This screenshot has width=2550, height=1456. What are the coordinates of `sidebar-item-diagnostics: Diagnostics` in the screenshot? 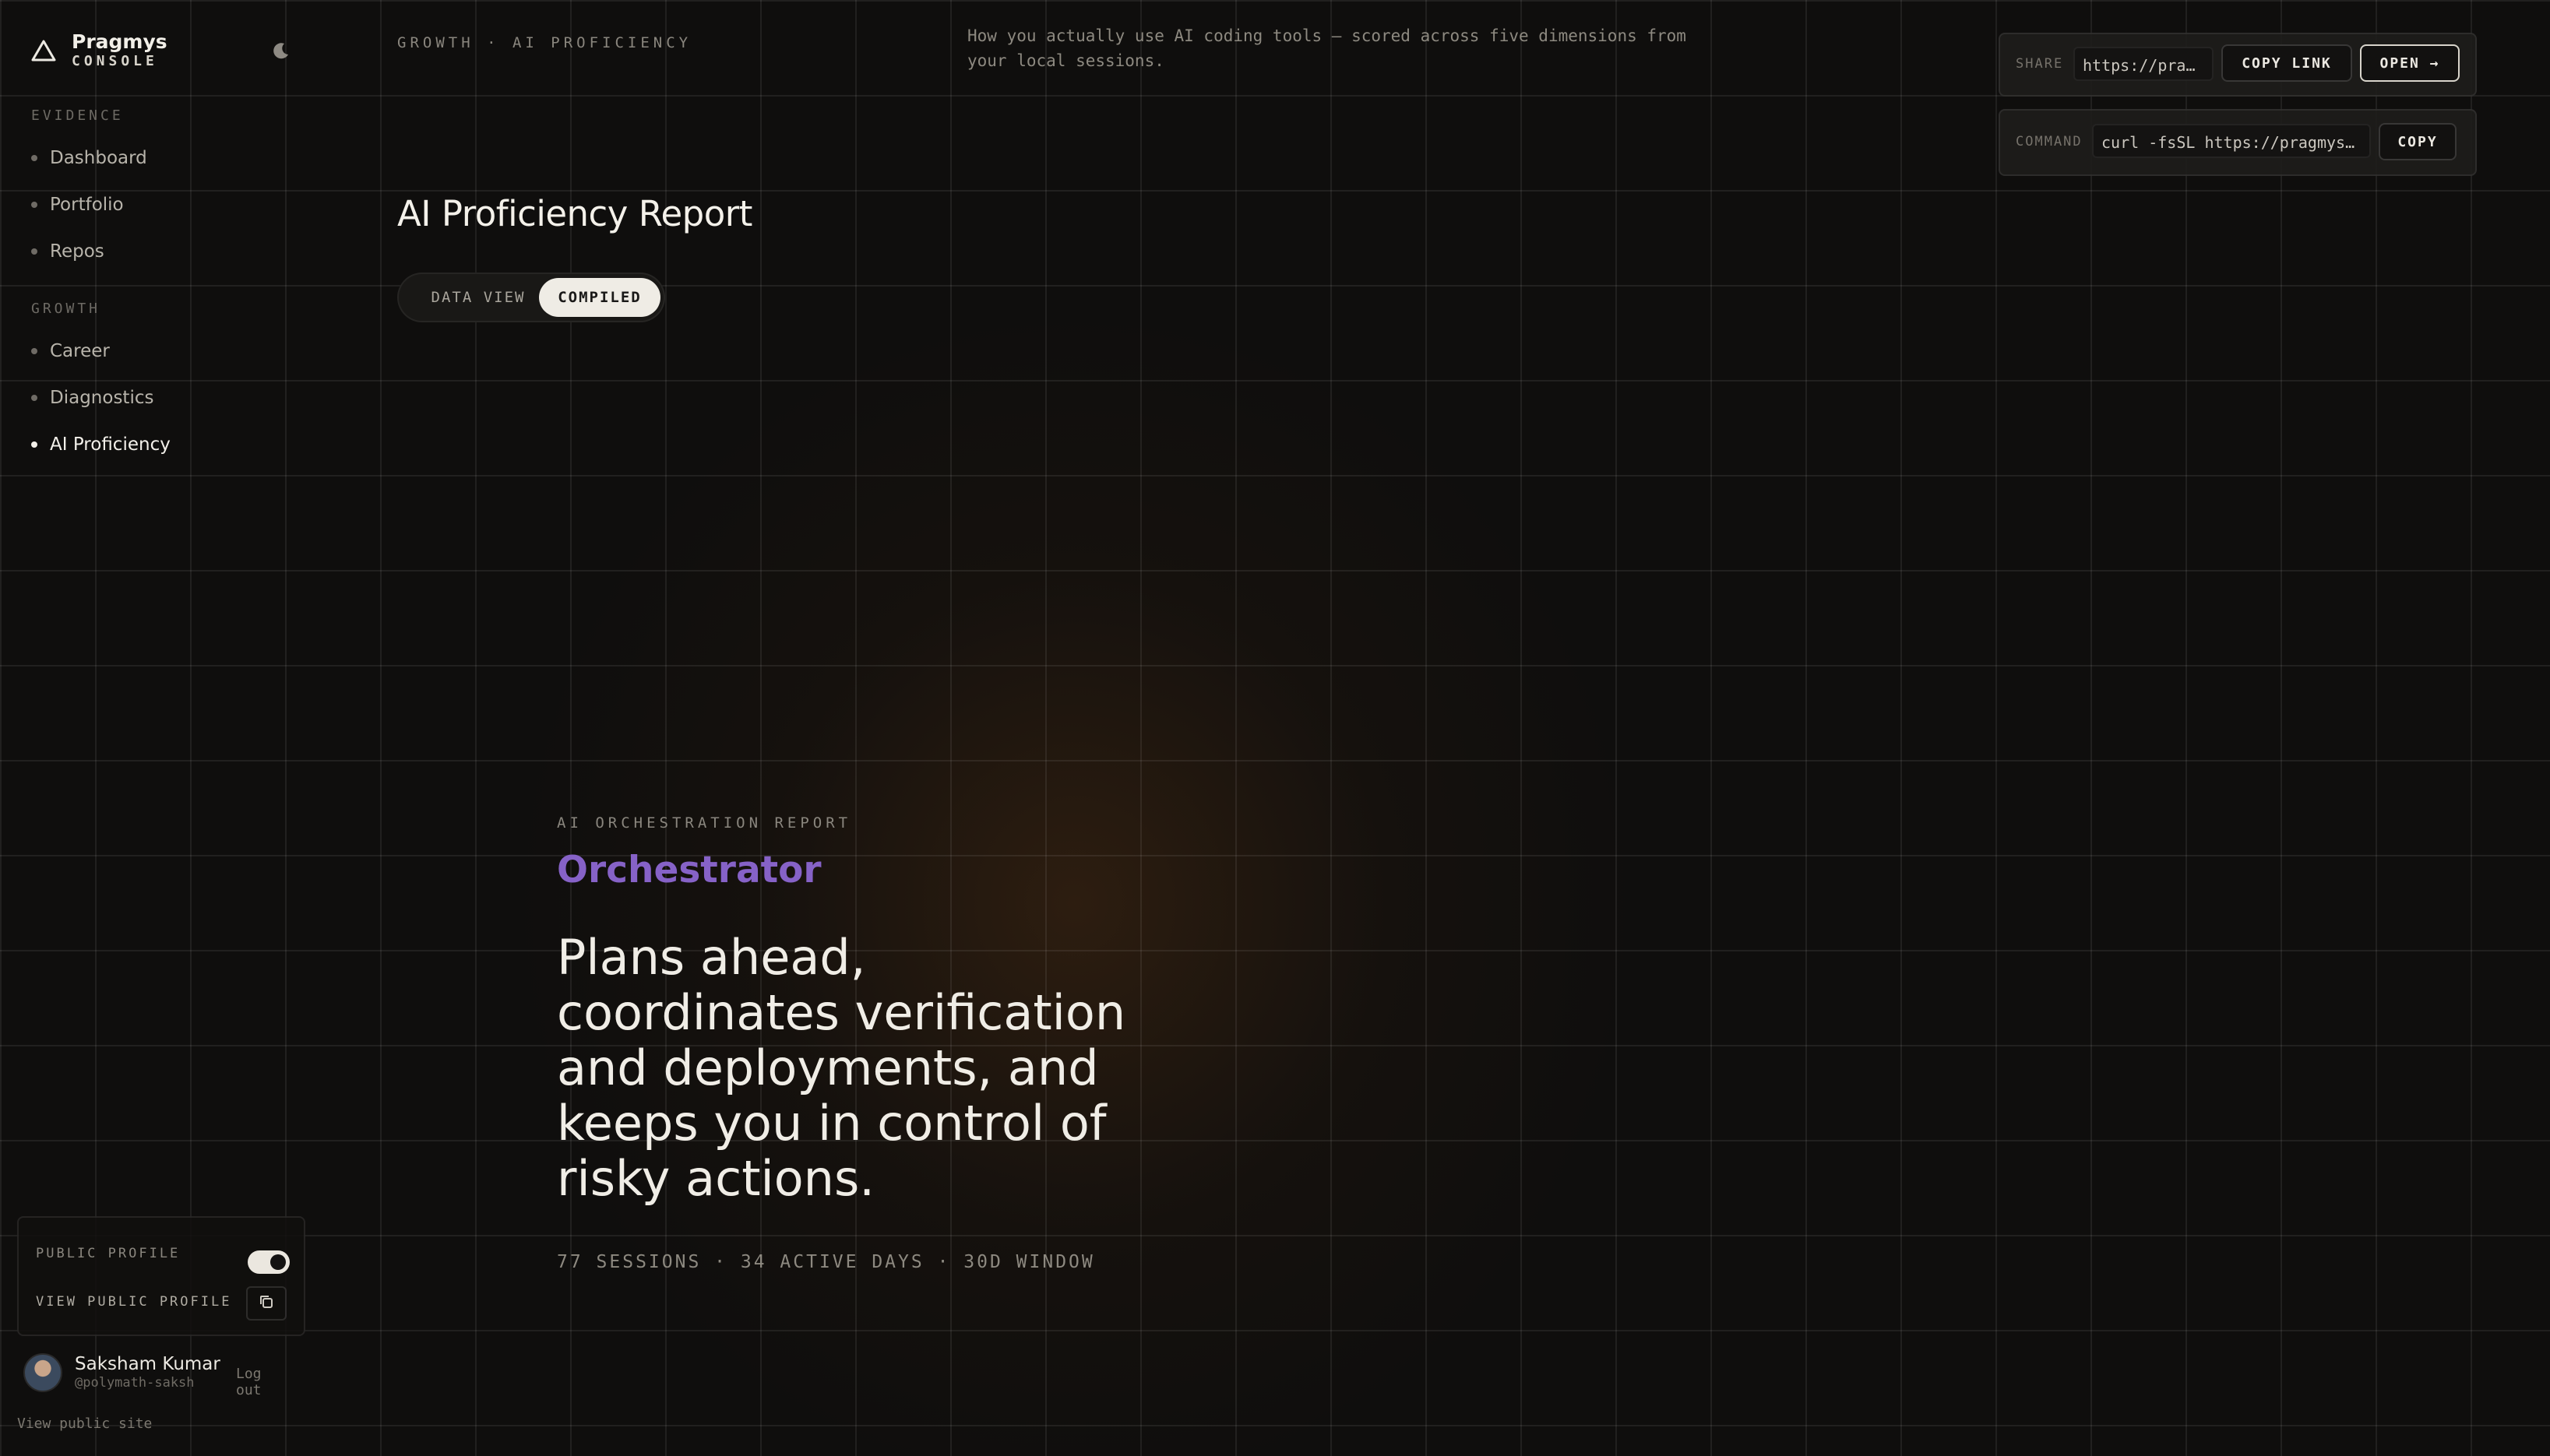 It's located at (92, 398).